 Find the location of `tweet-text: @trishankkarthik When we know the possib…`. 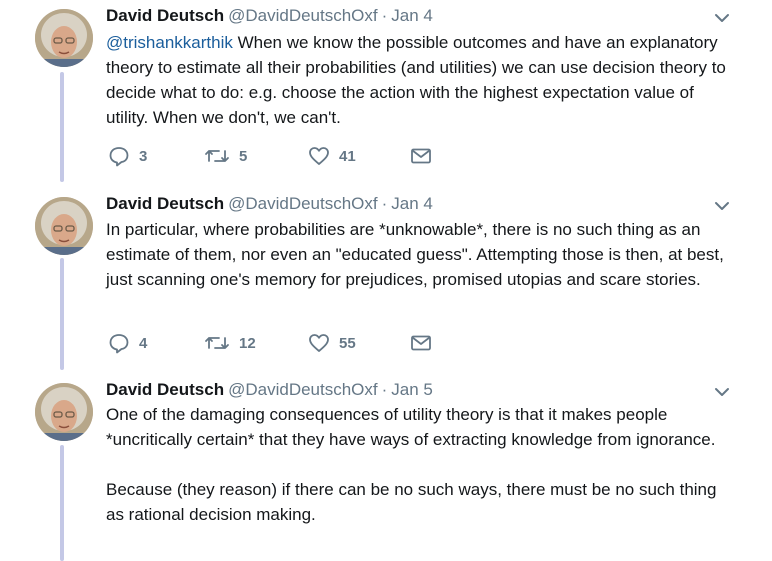

tweet-text: @trishankkarthik When we know the possib… is located at coordinates (421, 80).